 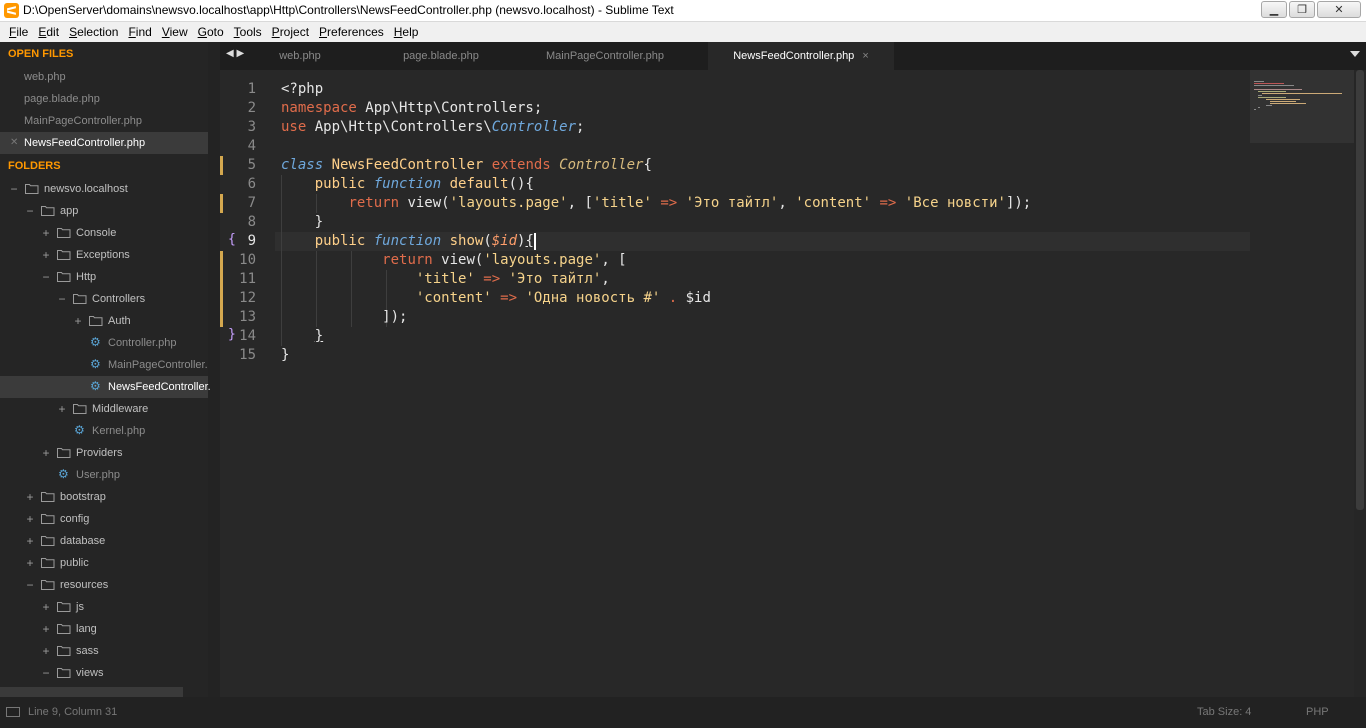 I want to click on tab-web-php: web.php, so click(x=300, y=56).